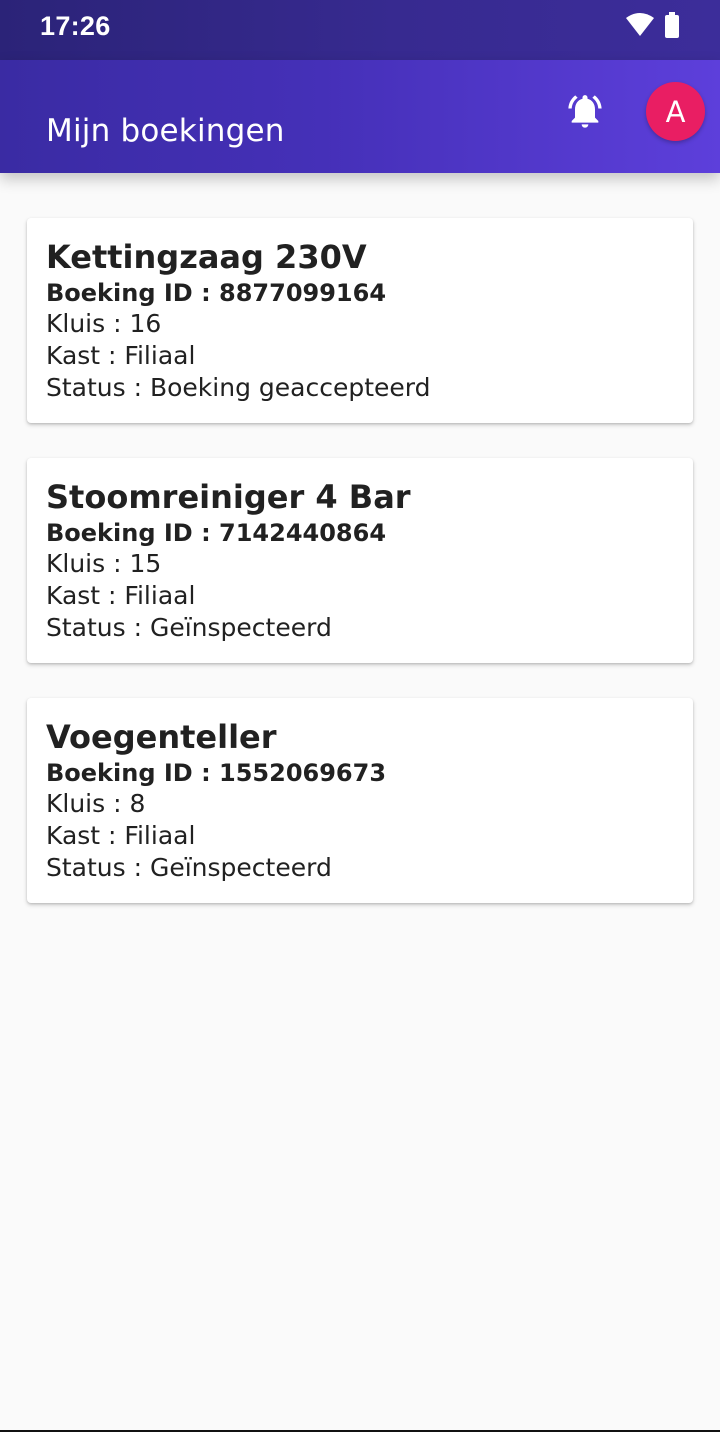  I want to click on status-icons, so click(653, 27).